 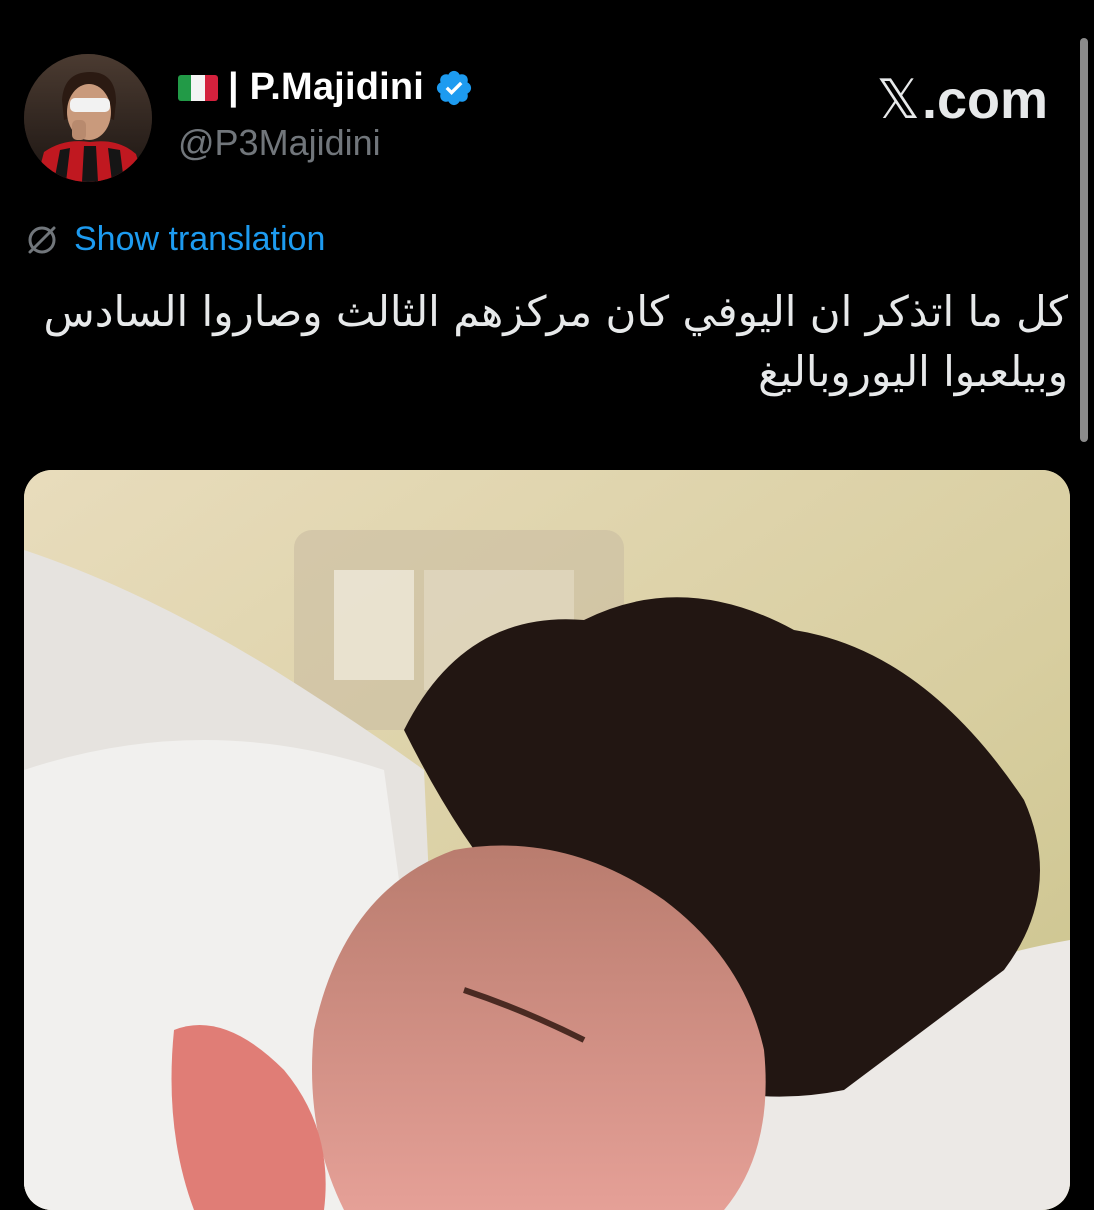 I want to click on x-logo-icon: 𝕏, so click(x=898, y=99).